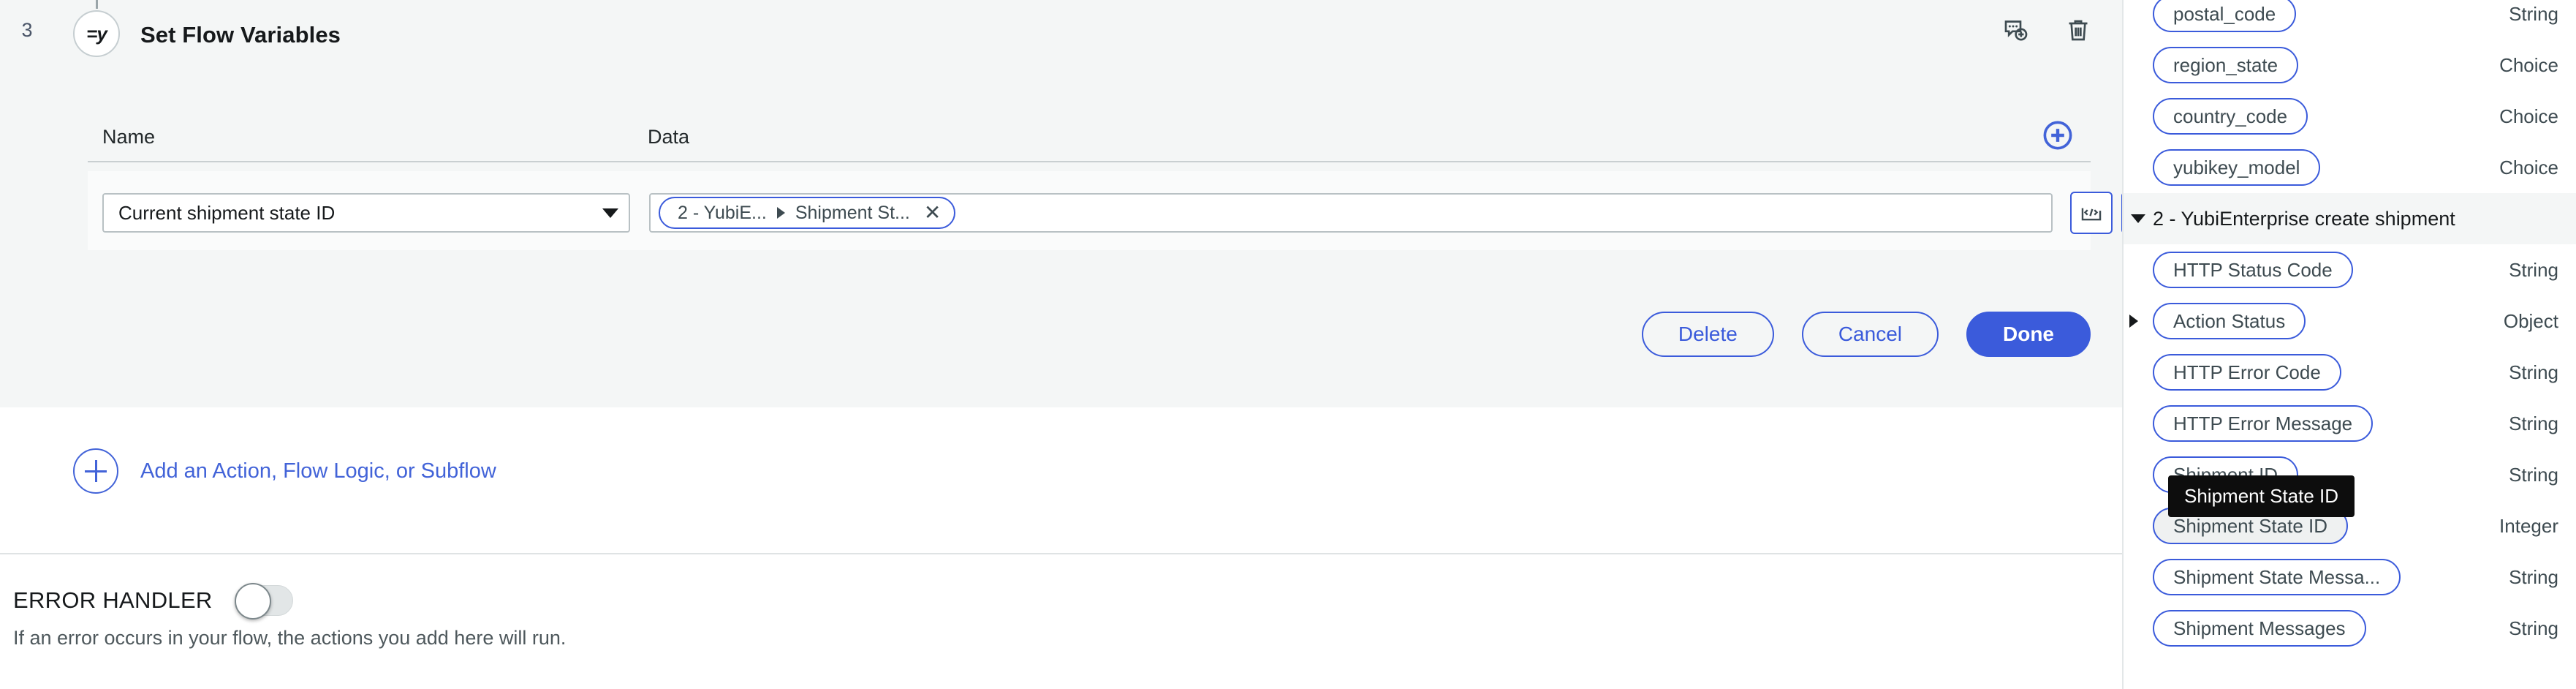  I want to click on data-pill: postal_code, so click(2225, 16).